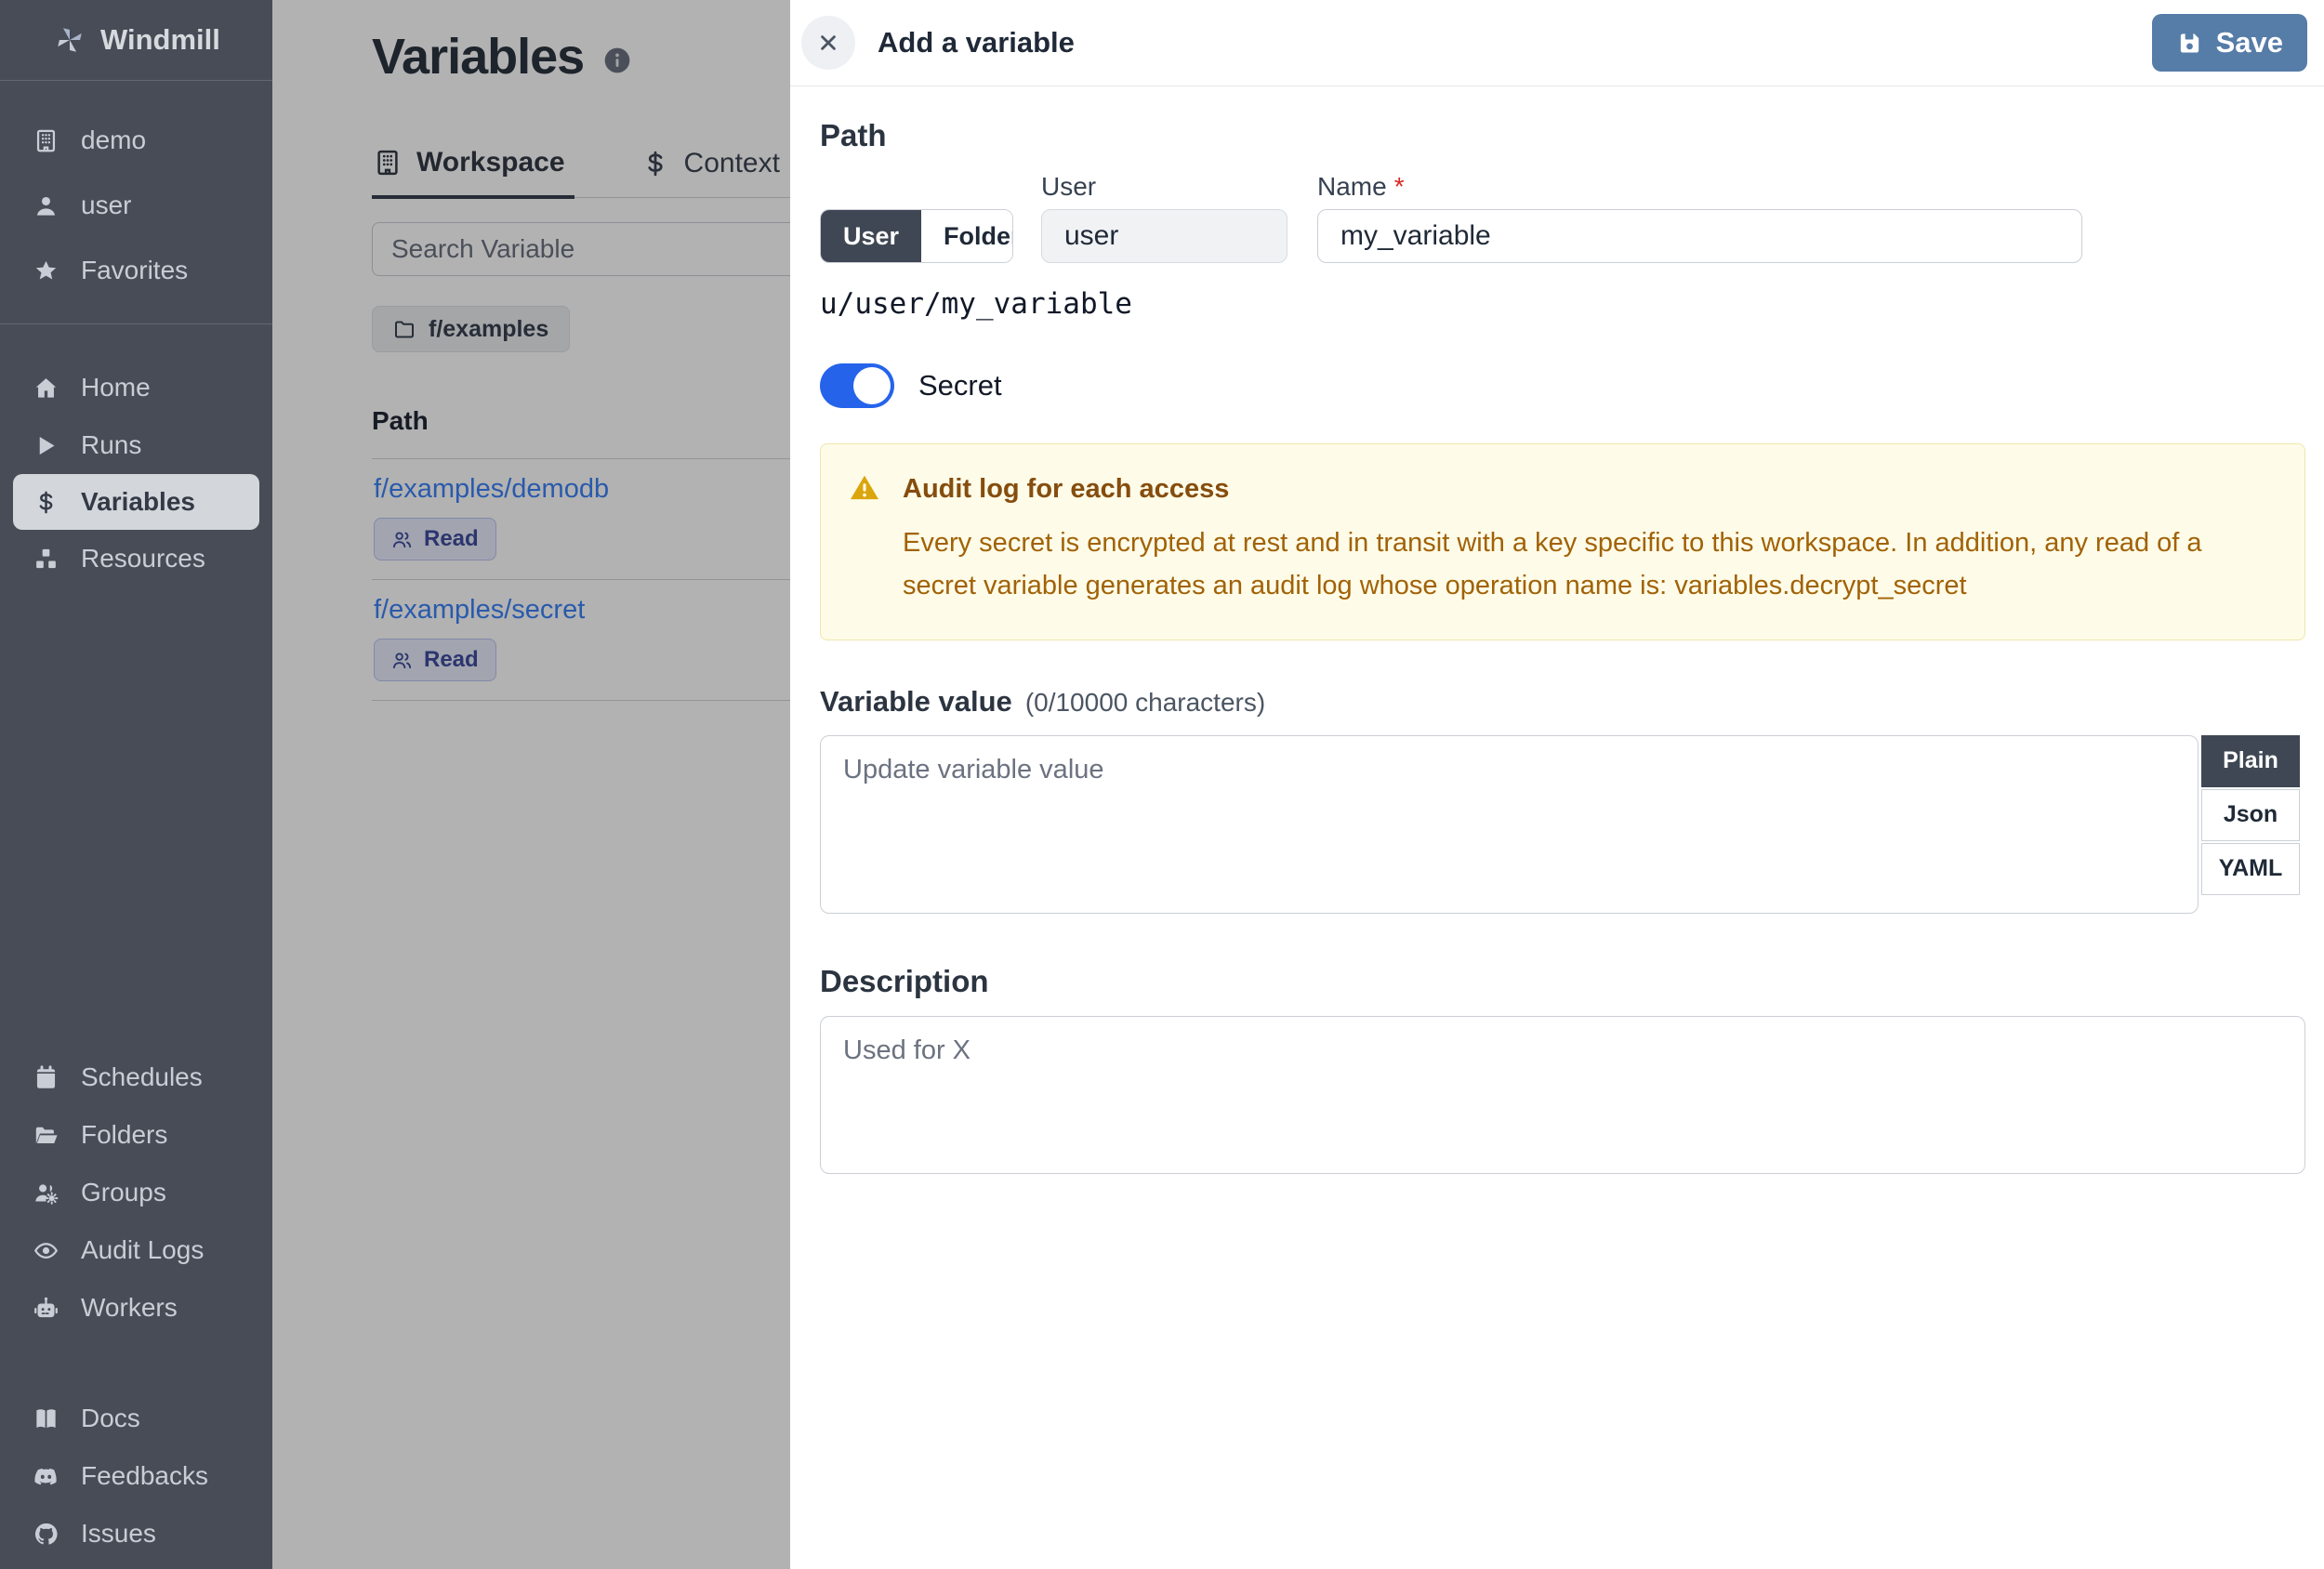 Image resolution: width=2324 pixels, height=1569 pixels. I want to click on description-heading: Description, so click(904, 980).